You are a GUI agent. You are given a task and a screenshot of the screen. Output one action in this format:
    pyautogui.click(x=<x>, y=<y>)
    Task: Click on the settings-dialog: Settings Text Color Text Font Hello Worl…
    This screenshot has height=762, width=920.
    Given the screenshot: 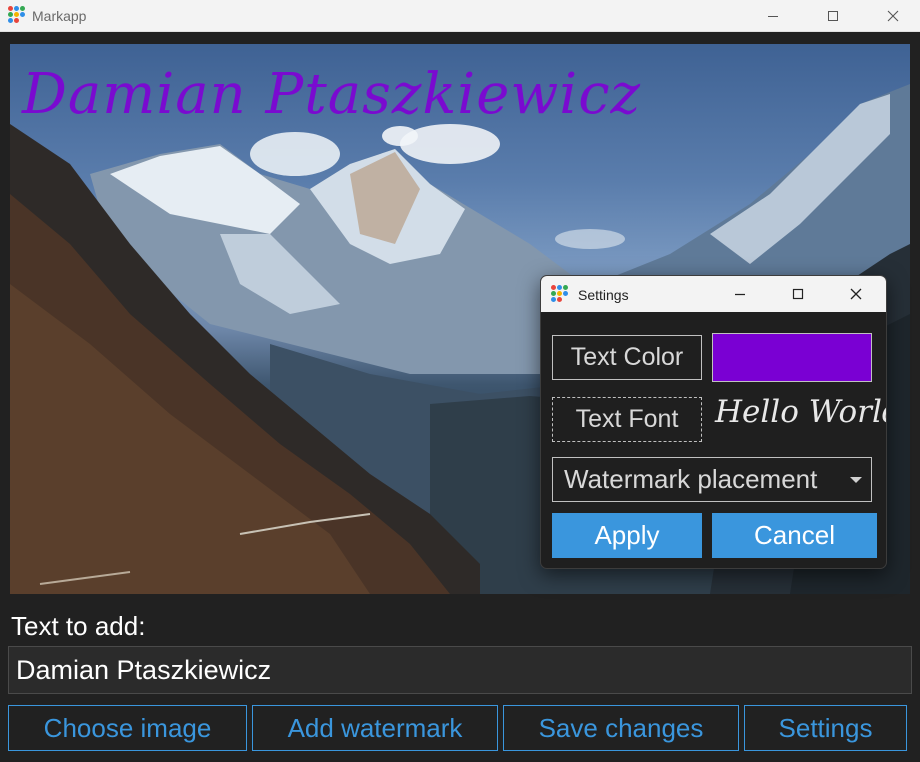 What is the action you would take?
    pyautogui.click(x=713, y=422)
    